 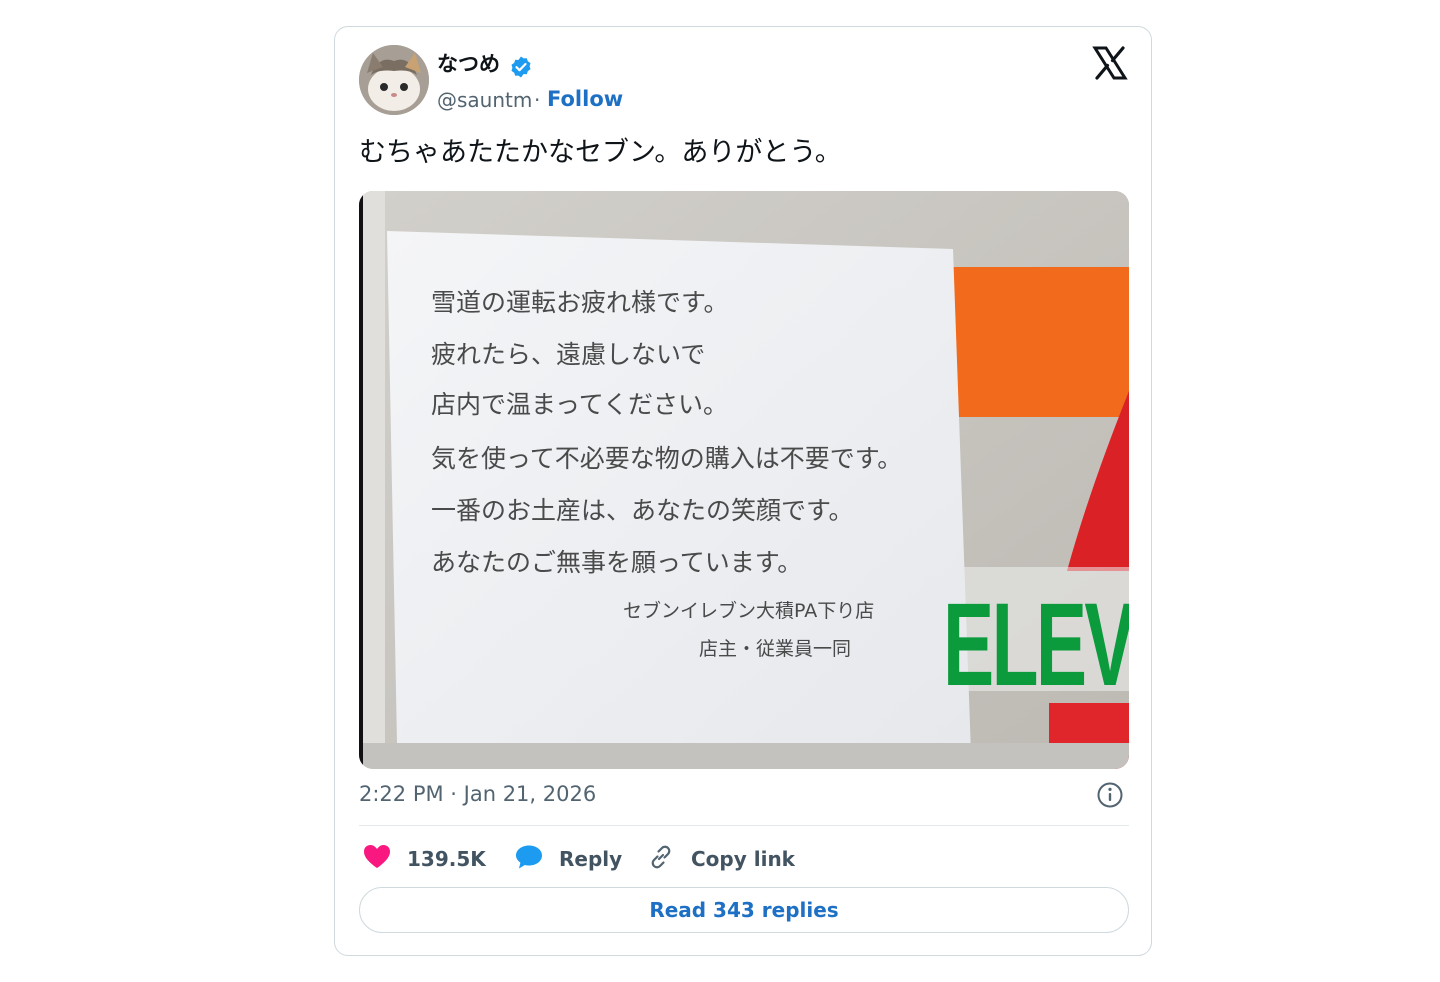 I want to click on timestamp: 2:22 PM · Jan 21, 2026, so click(x=477, y=794).